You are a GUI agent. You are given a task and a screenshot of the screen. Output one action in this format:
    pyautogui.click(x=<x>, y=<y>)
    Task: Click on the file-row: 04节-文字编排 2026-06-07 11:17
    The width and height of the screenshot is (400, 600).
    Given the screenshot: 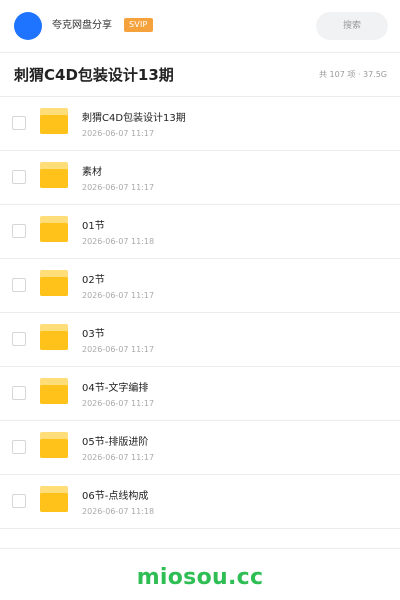 What is the action you would take?
    pyautogui.click(x=200, y=394)
    